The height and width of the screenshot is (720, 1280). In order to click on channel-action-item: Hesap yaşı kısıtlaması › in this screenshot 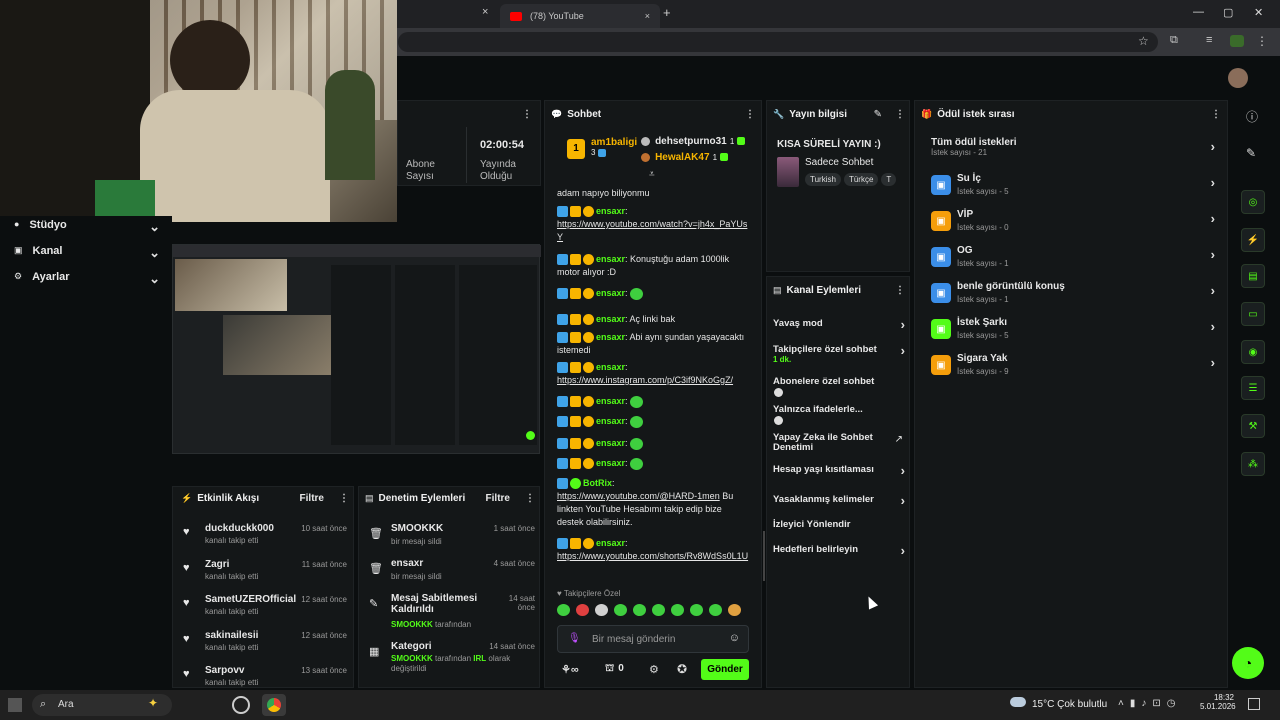, I will do `click(839, 470)`.